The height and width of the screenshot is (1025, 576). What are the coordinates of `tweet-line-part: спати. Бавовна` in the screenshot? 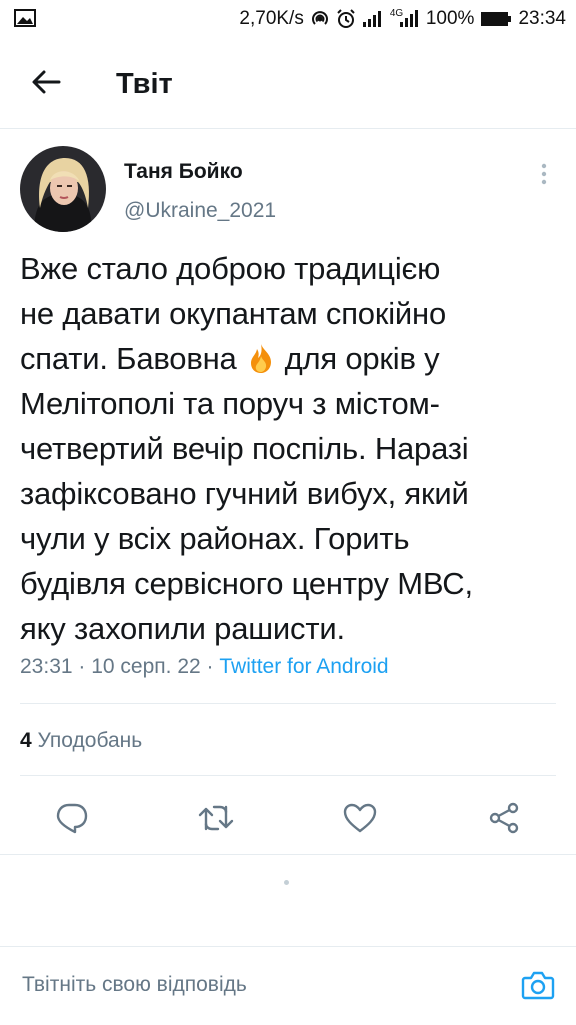 It's located at (128, 358).